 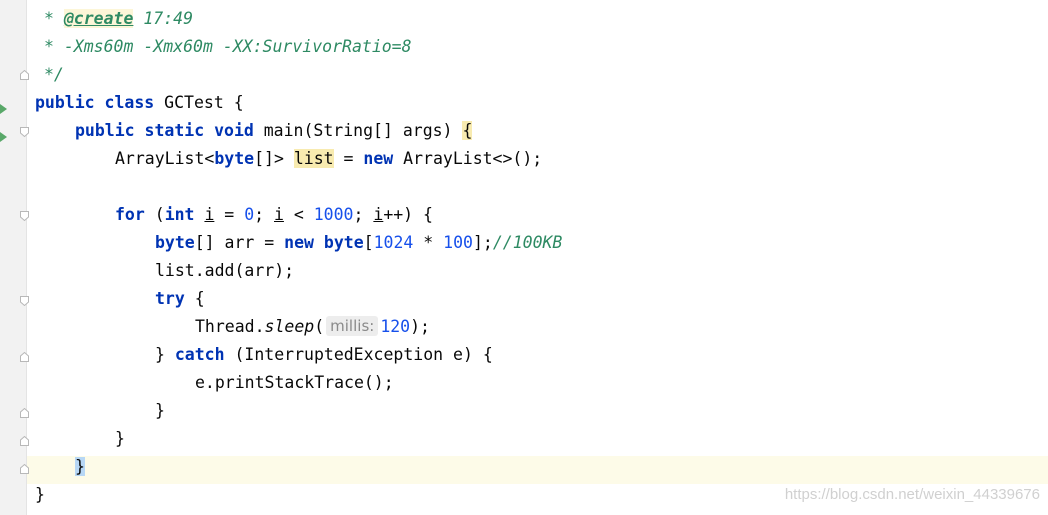 What do you see at coordinates (468, 158) in the screenshot?
I see `list-constructor: ArrayList<>();` at bounding box center [468, 158].